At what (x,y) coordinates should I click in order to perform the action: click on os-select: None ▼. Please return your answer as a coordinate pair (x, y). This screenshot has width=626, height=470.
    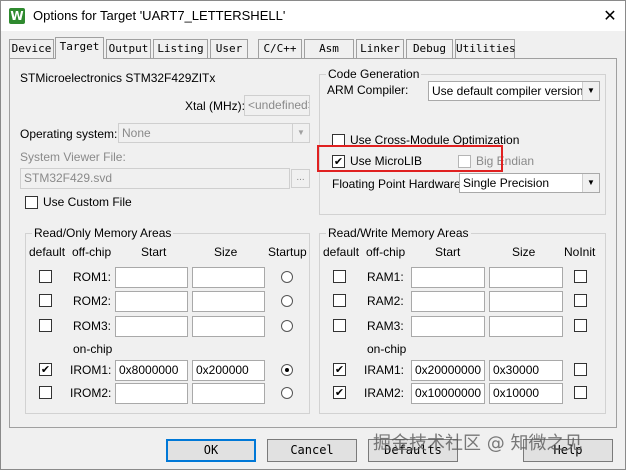
    Looking at the image, I should click on (214, 133).